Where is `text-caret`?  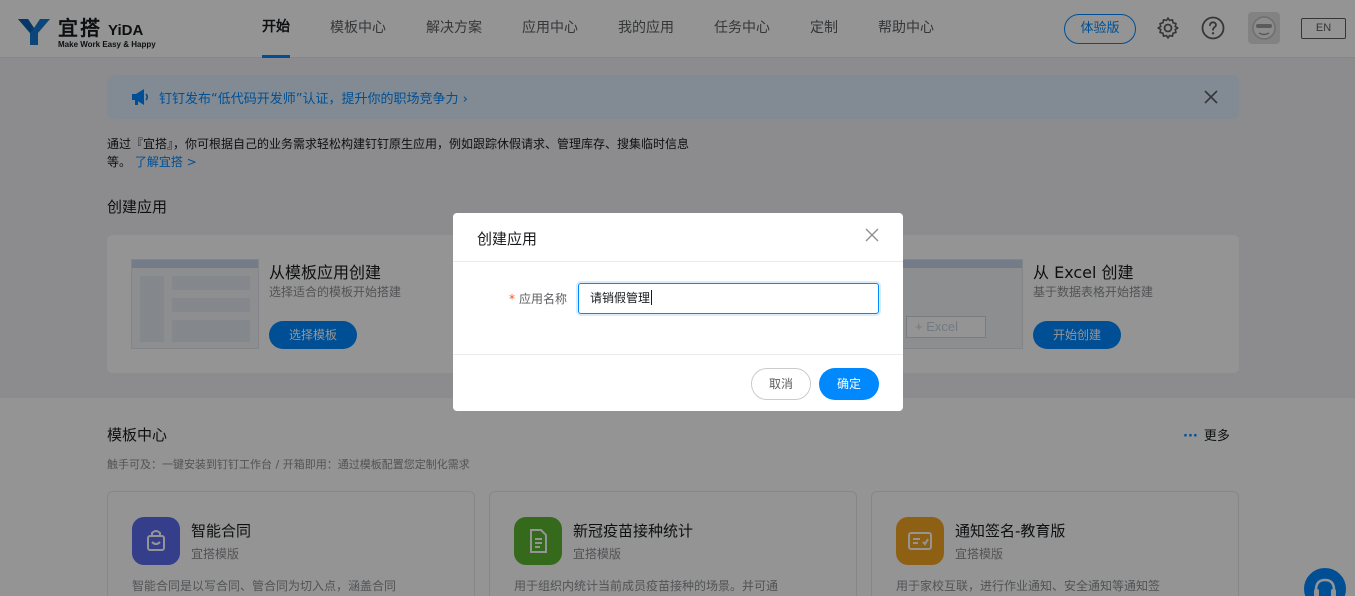
text-caret is located at coordinates (652, 297).